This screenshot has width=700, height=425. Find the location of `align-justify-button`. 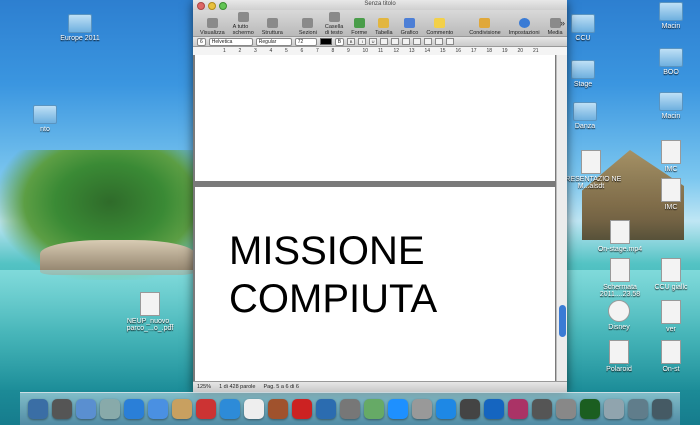

align-justify-button is located at coordinates (417, 41).